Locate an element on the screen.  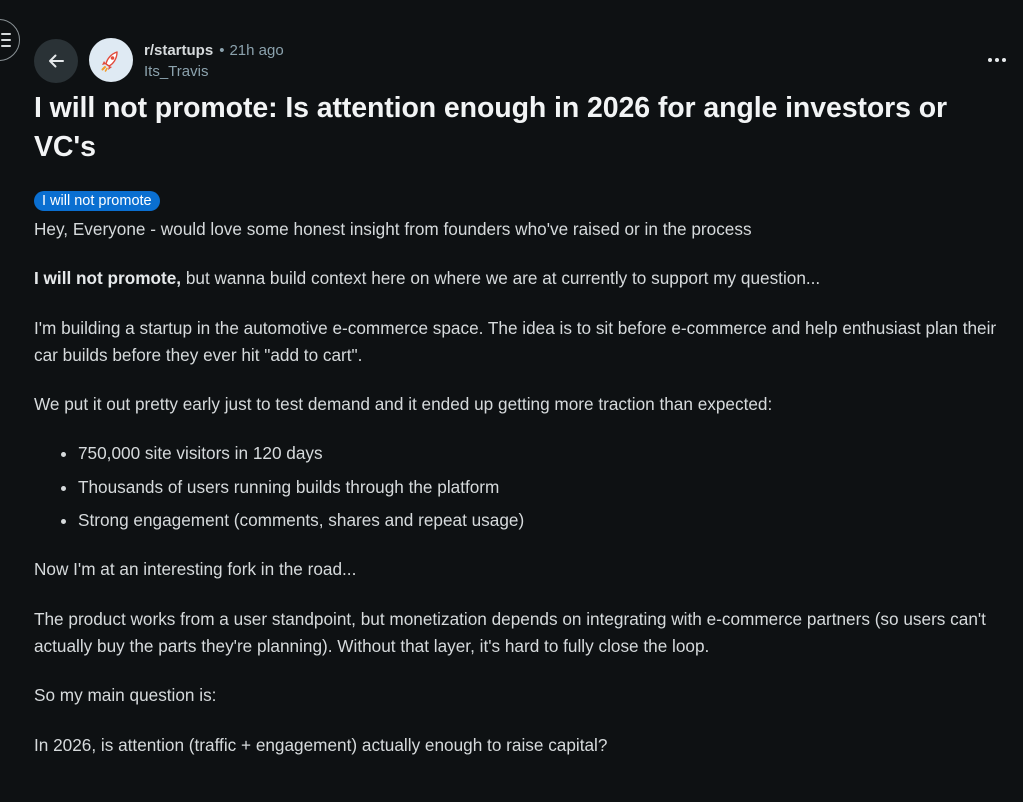
subreddit-avatar is located at coordinates (111, 60).